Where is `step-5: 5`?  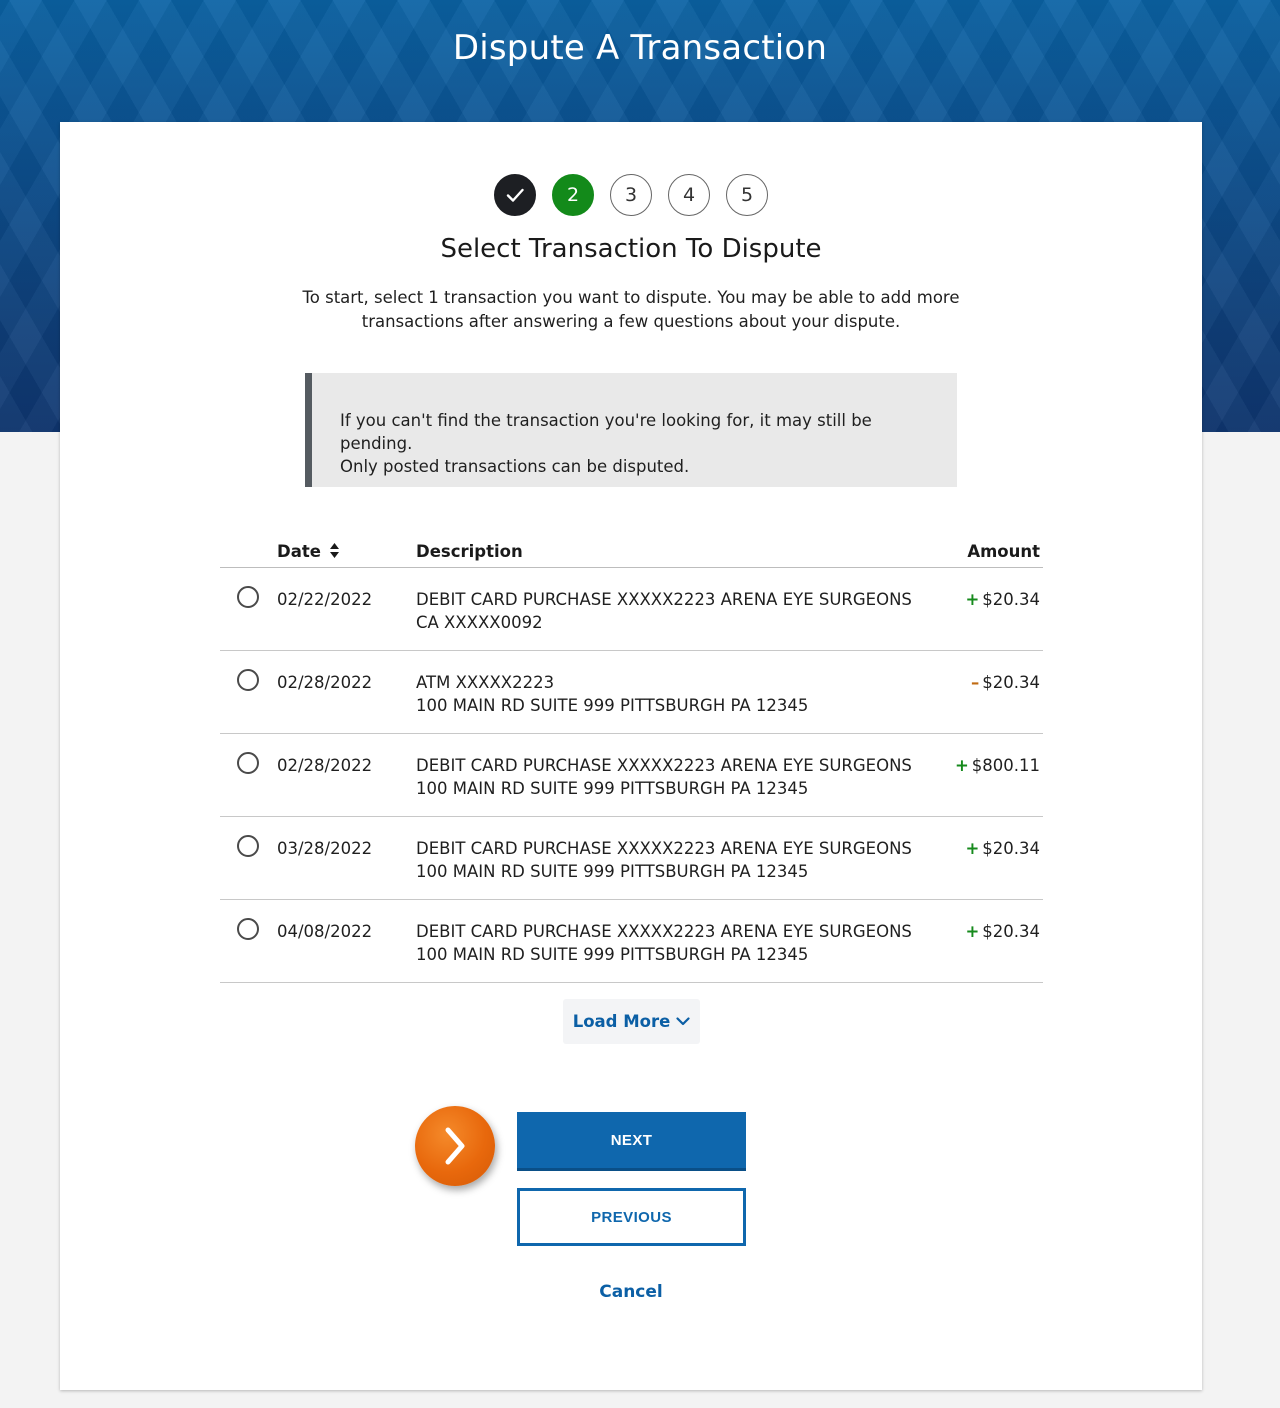
step-5: 5 is located at coordinates (747, 195).